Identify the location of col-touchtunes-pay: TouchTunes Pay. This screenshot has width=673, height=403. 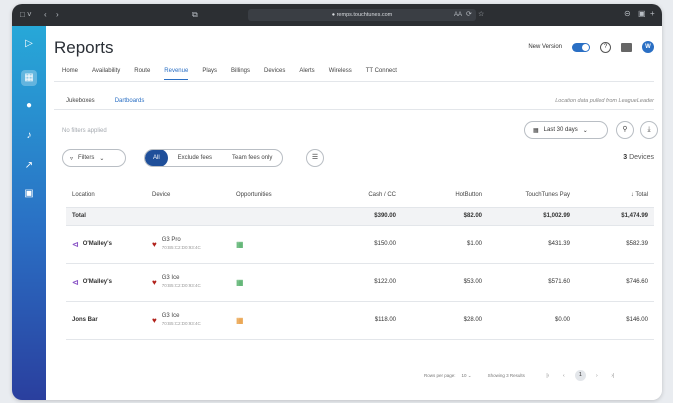
(532, 195).